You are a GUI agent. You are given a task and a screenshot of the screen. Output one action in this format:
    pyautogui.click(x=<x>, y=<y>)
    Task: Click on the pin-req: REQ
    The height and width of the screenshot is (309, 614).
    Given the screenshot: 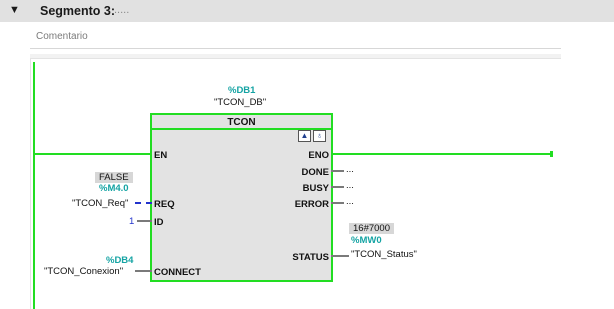 What is the action you would take?
    pyautogui.click(x=164, y=204)
    